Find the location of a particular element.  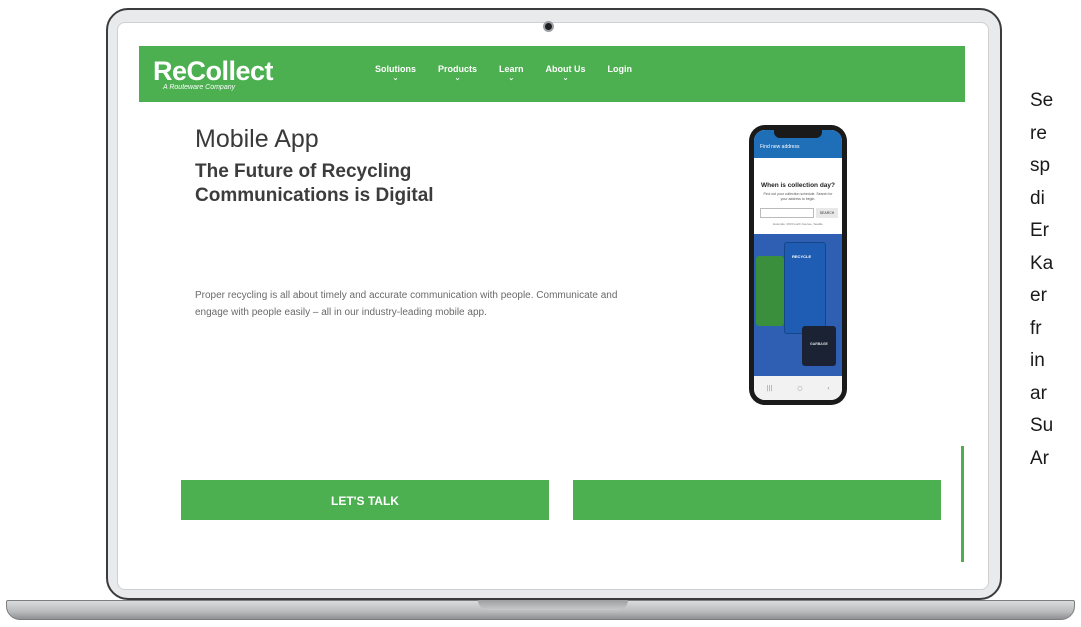

page-title: Mobile App is located at coordinates (257, 139).